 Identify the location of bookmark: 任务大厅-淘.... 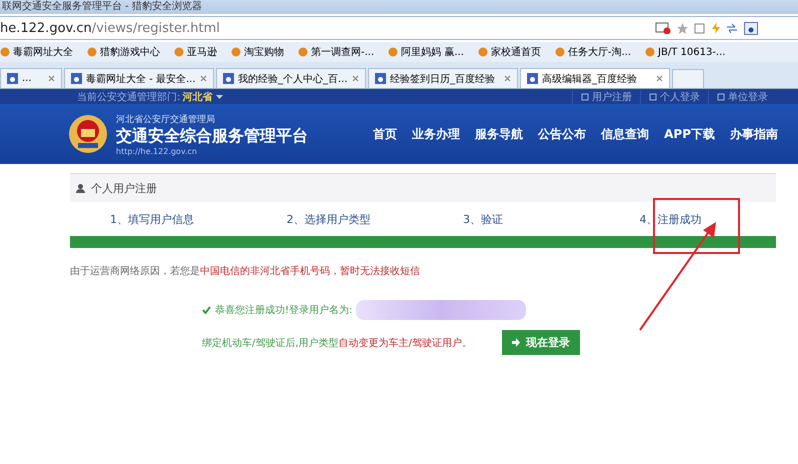
(593, 52).